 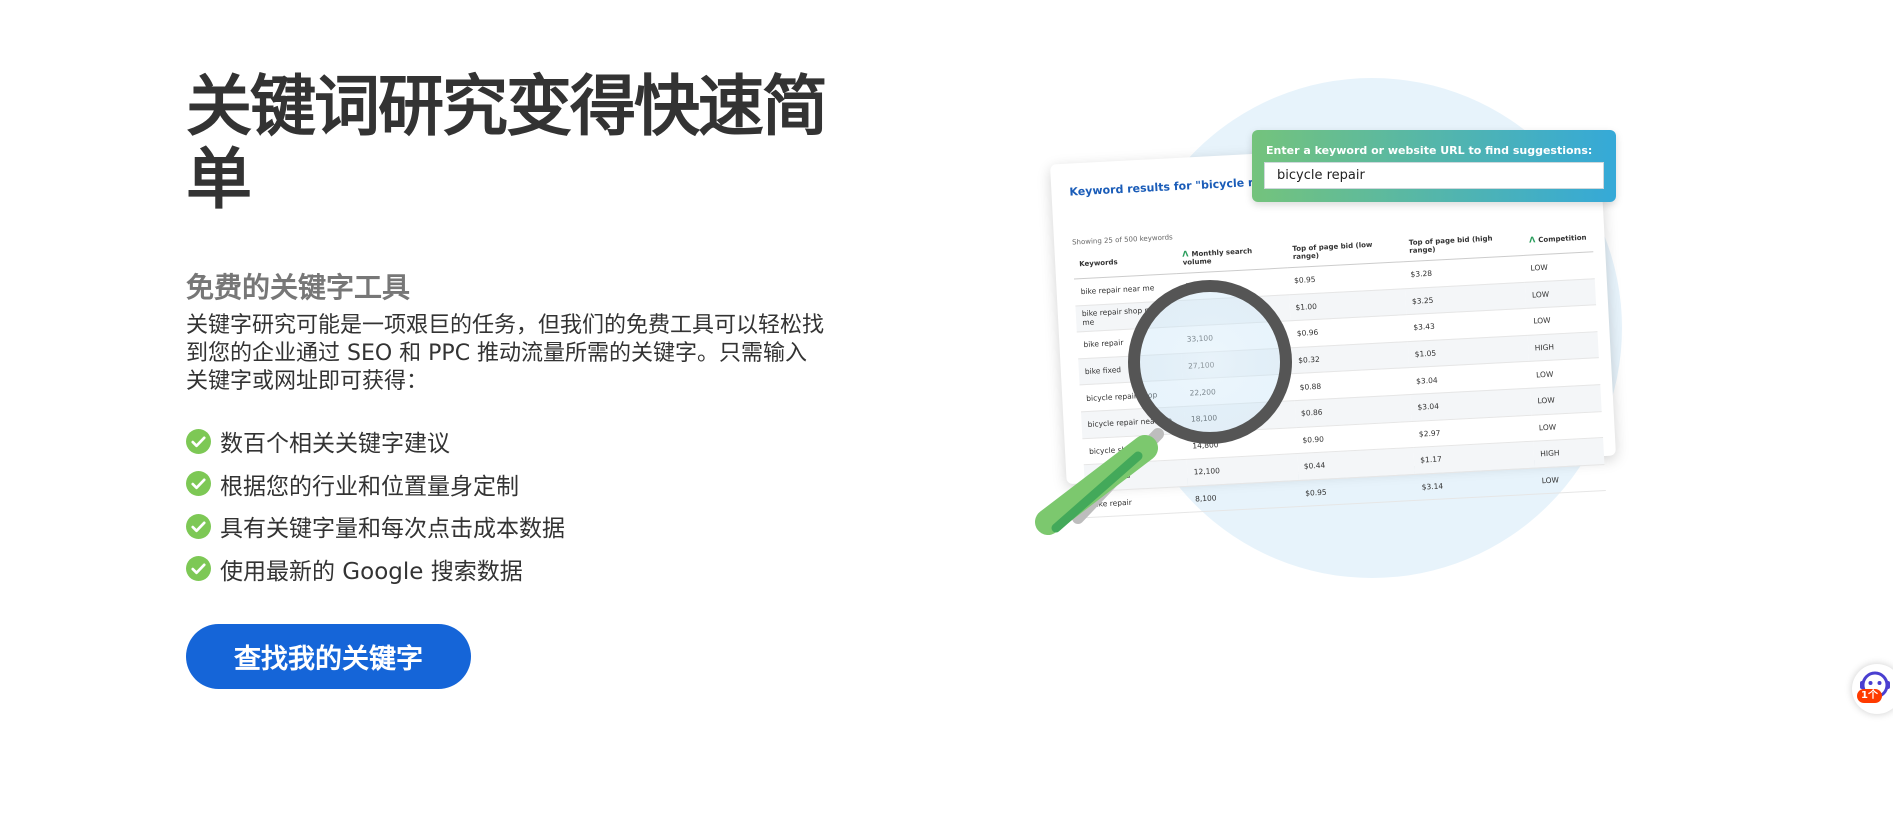 I want to click on feature-label: 具有关键字量和每次点击成本数据, so click(x=392, y=529).